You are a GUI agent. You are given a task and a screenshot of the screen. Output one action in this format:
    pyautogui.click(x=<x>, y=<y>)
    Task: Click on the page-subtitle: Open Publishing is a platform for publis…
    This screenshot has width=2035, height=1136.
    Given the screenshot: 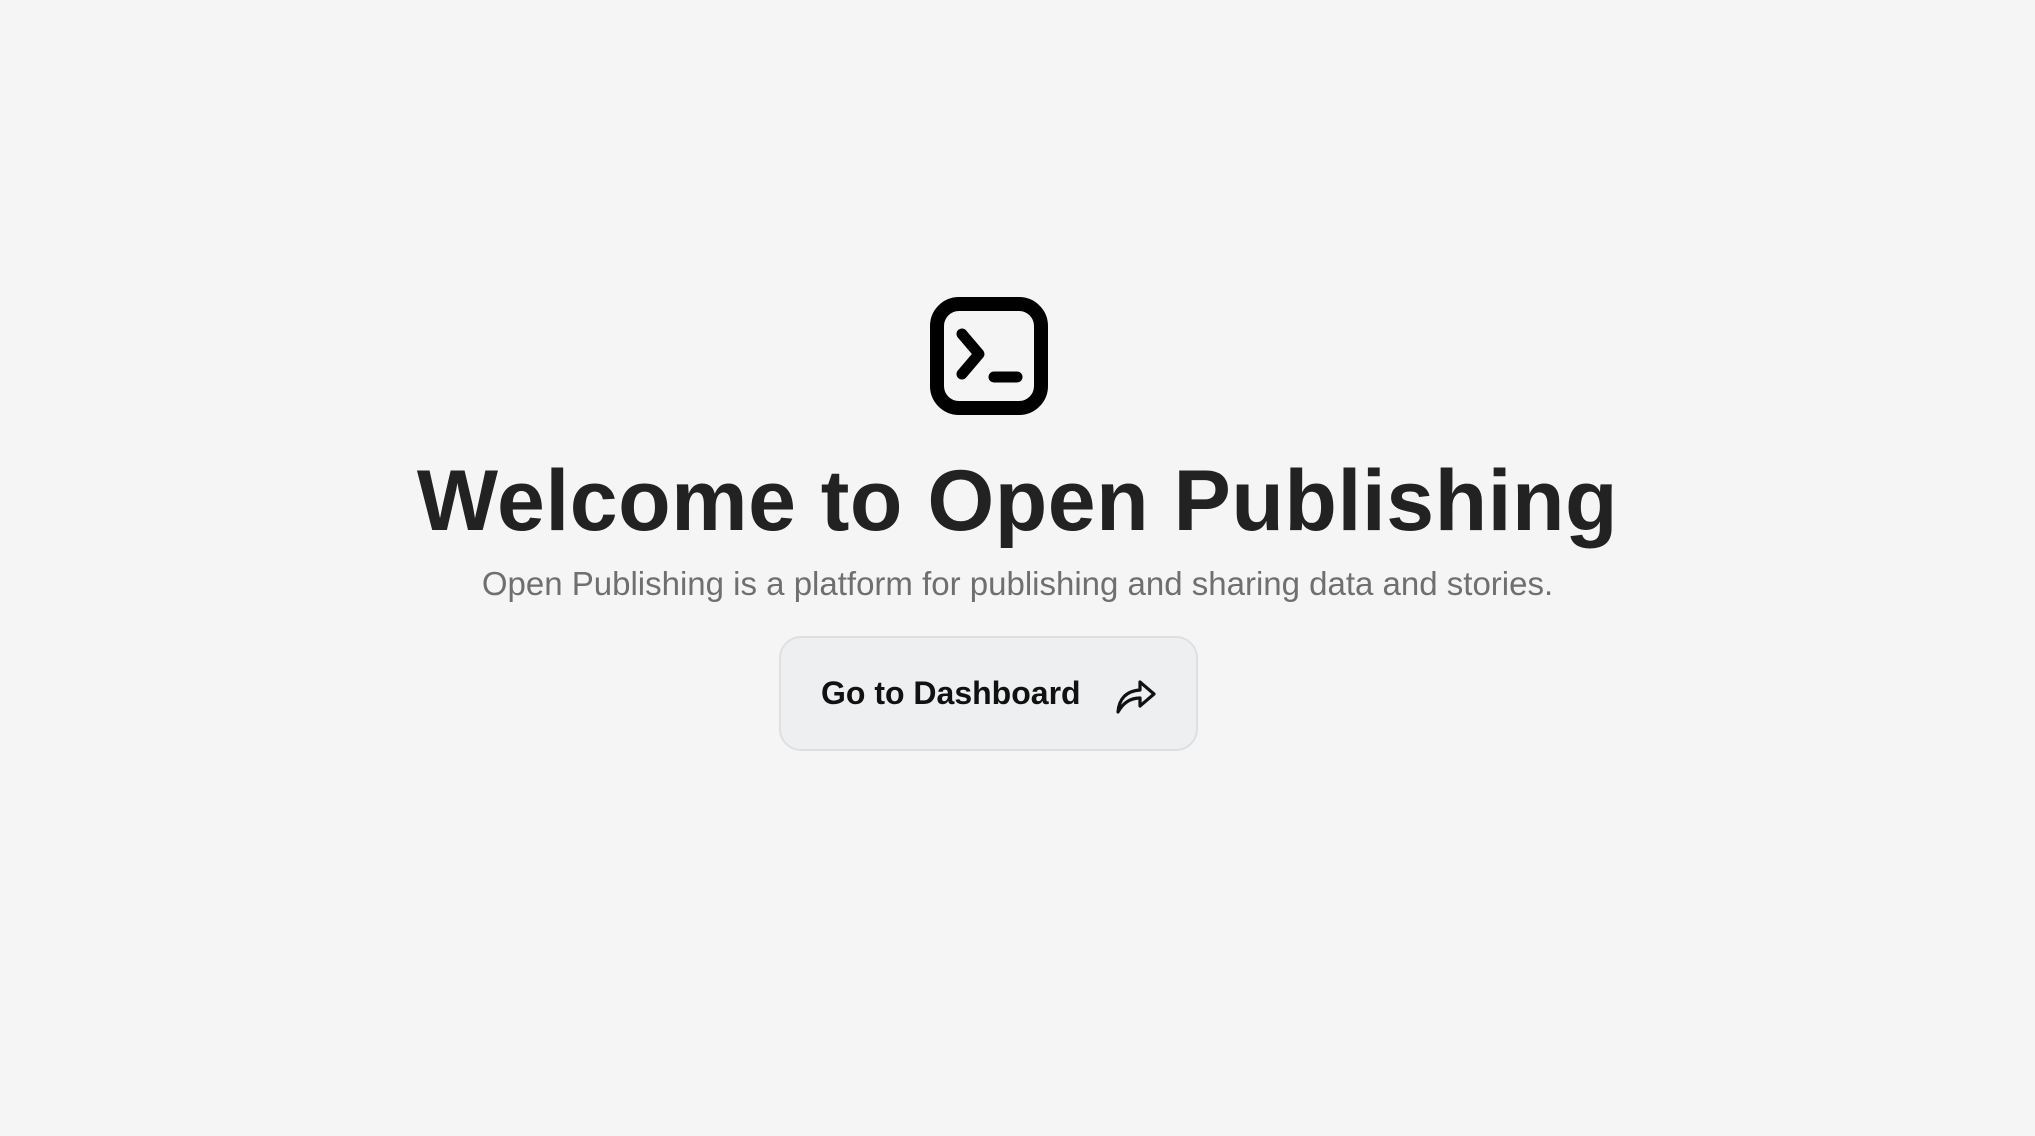 What is the action you would take?
    pyautogui.click(x=1017, y=583)
    